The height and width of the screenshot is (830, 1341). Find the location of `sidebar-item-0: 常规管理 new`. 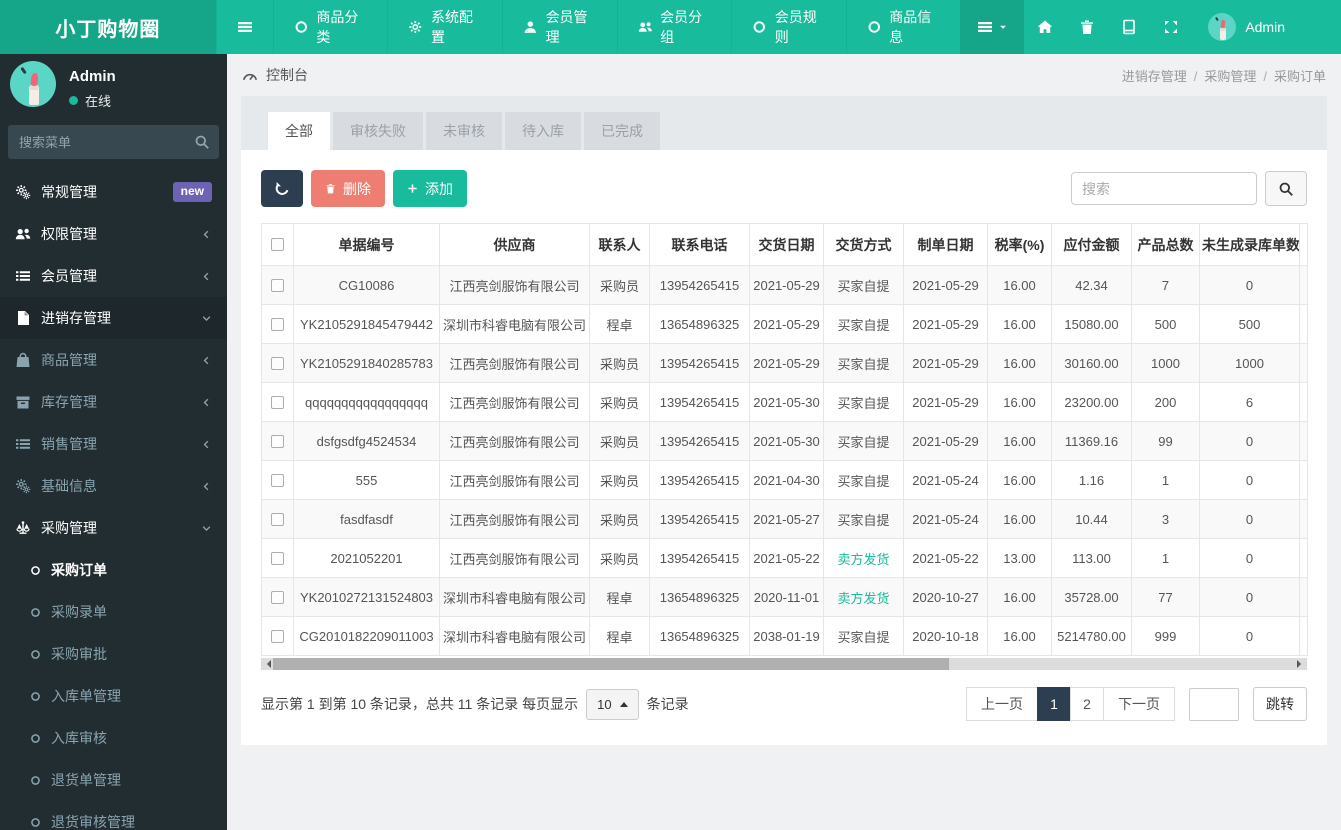

sidebar-item-0: 常规管理 new is located at coordinates (113, 192).